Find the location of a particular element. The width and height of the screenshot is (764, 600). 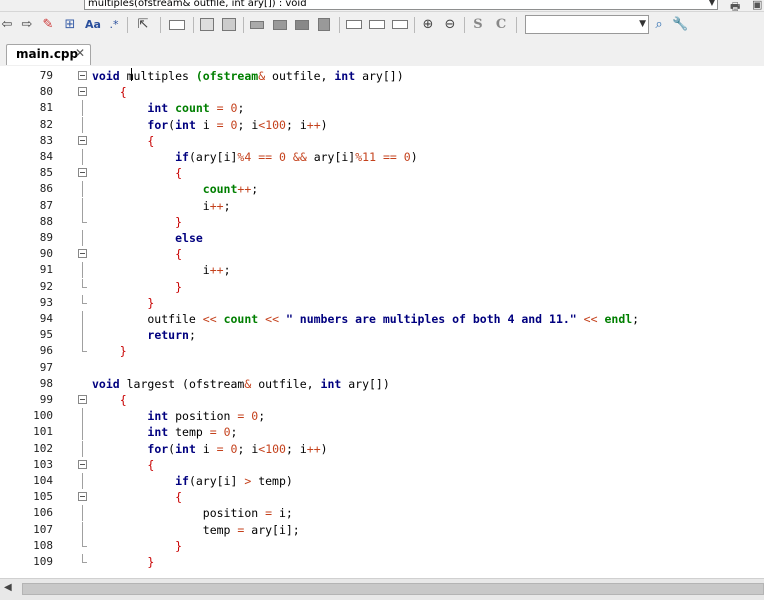

code-line: 82 for(int i = 0; i<100; i++) is located at coordinates (382, 124).